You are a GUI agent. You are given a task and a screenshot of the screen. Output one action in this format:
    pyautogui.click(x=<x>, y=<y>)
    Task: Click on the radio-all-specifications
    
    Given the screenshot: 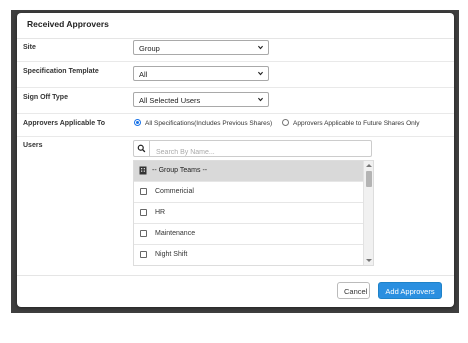 What is the action you would take?
    pyautogui.click(x=137, y=122)
    